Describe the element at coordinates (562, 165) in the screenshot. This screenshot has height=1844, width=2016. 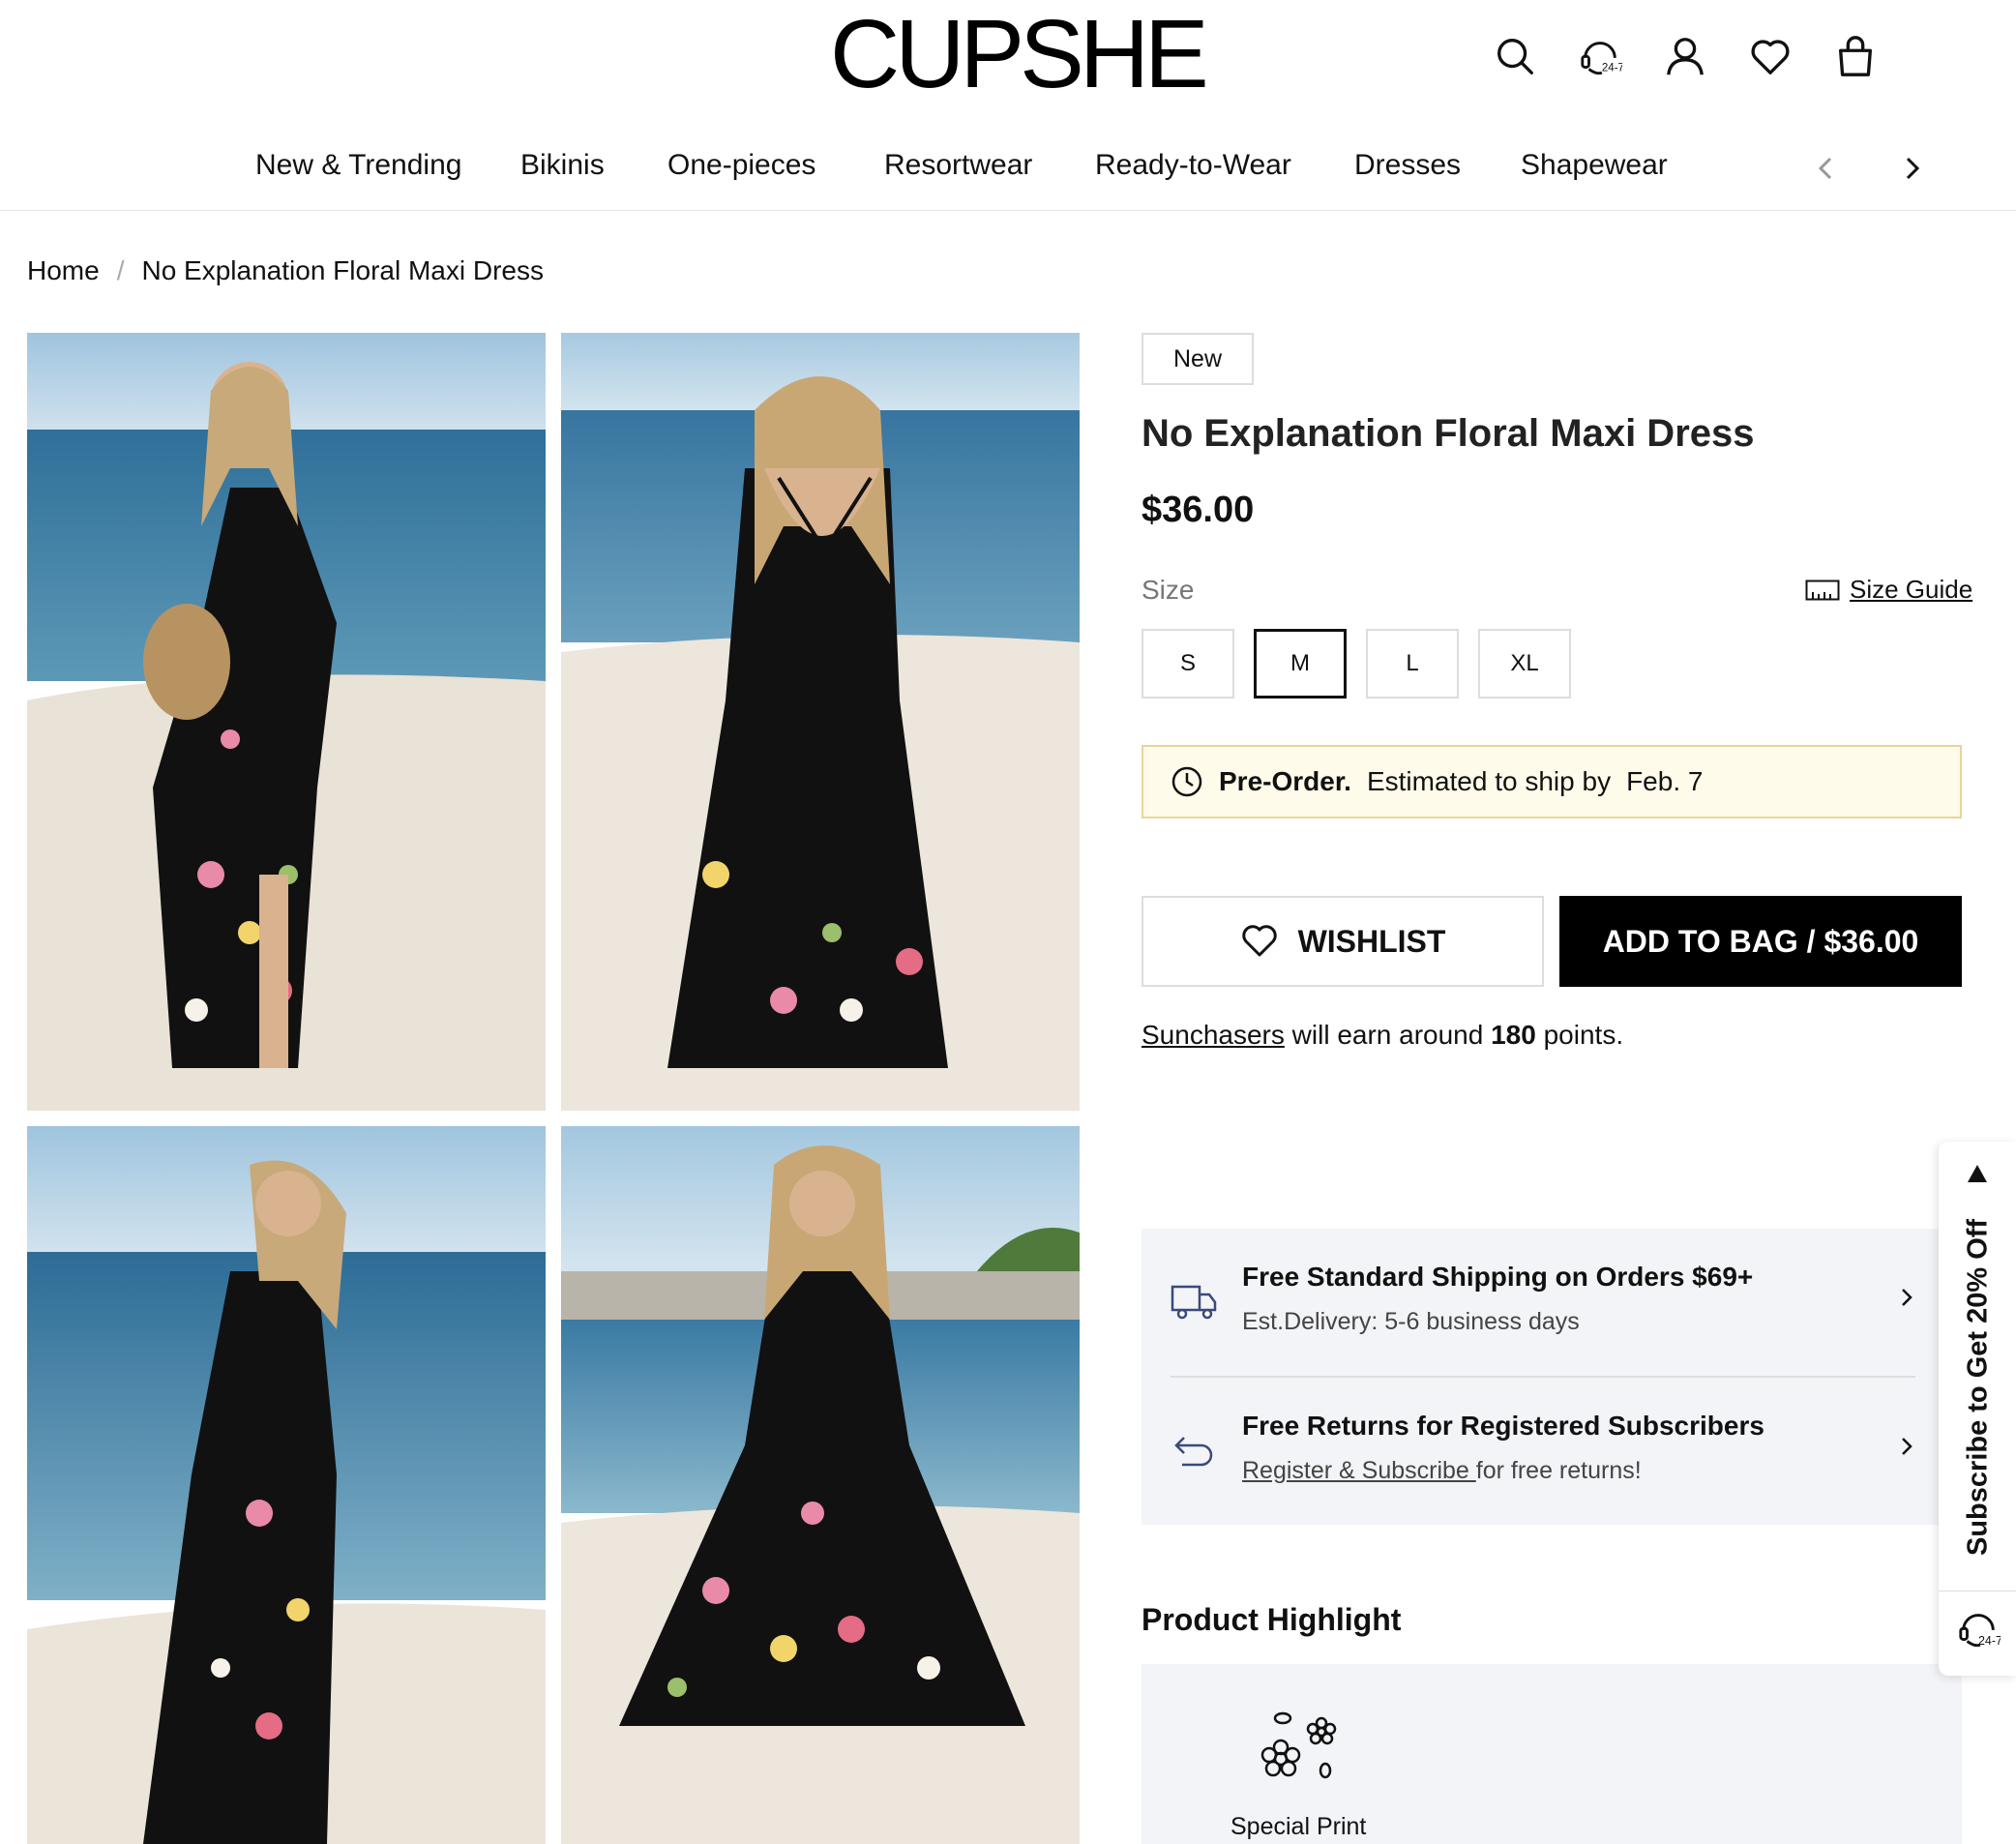
I see `nav-item-bikinis: Bikinis` at that location.